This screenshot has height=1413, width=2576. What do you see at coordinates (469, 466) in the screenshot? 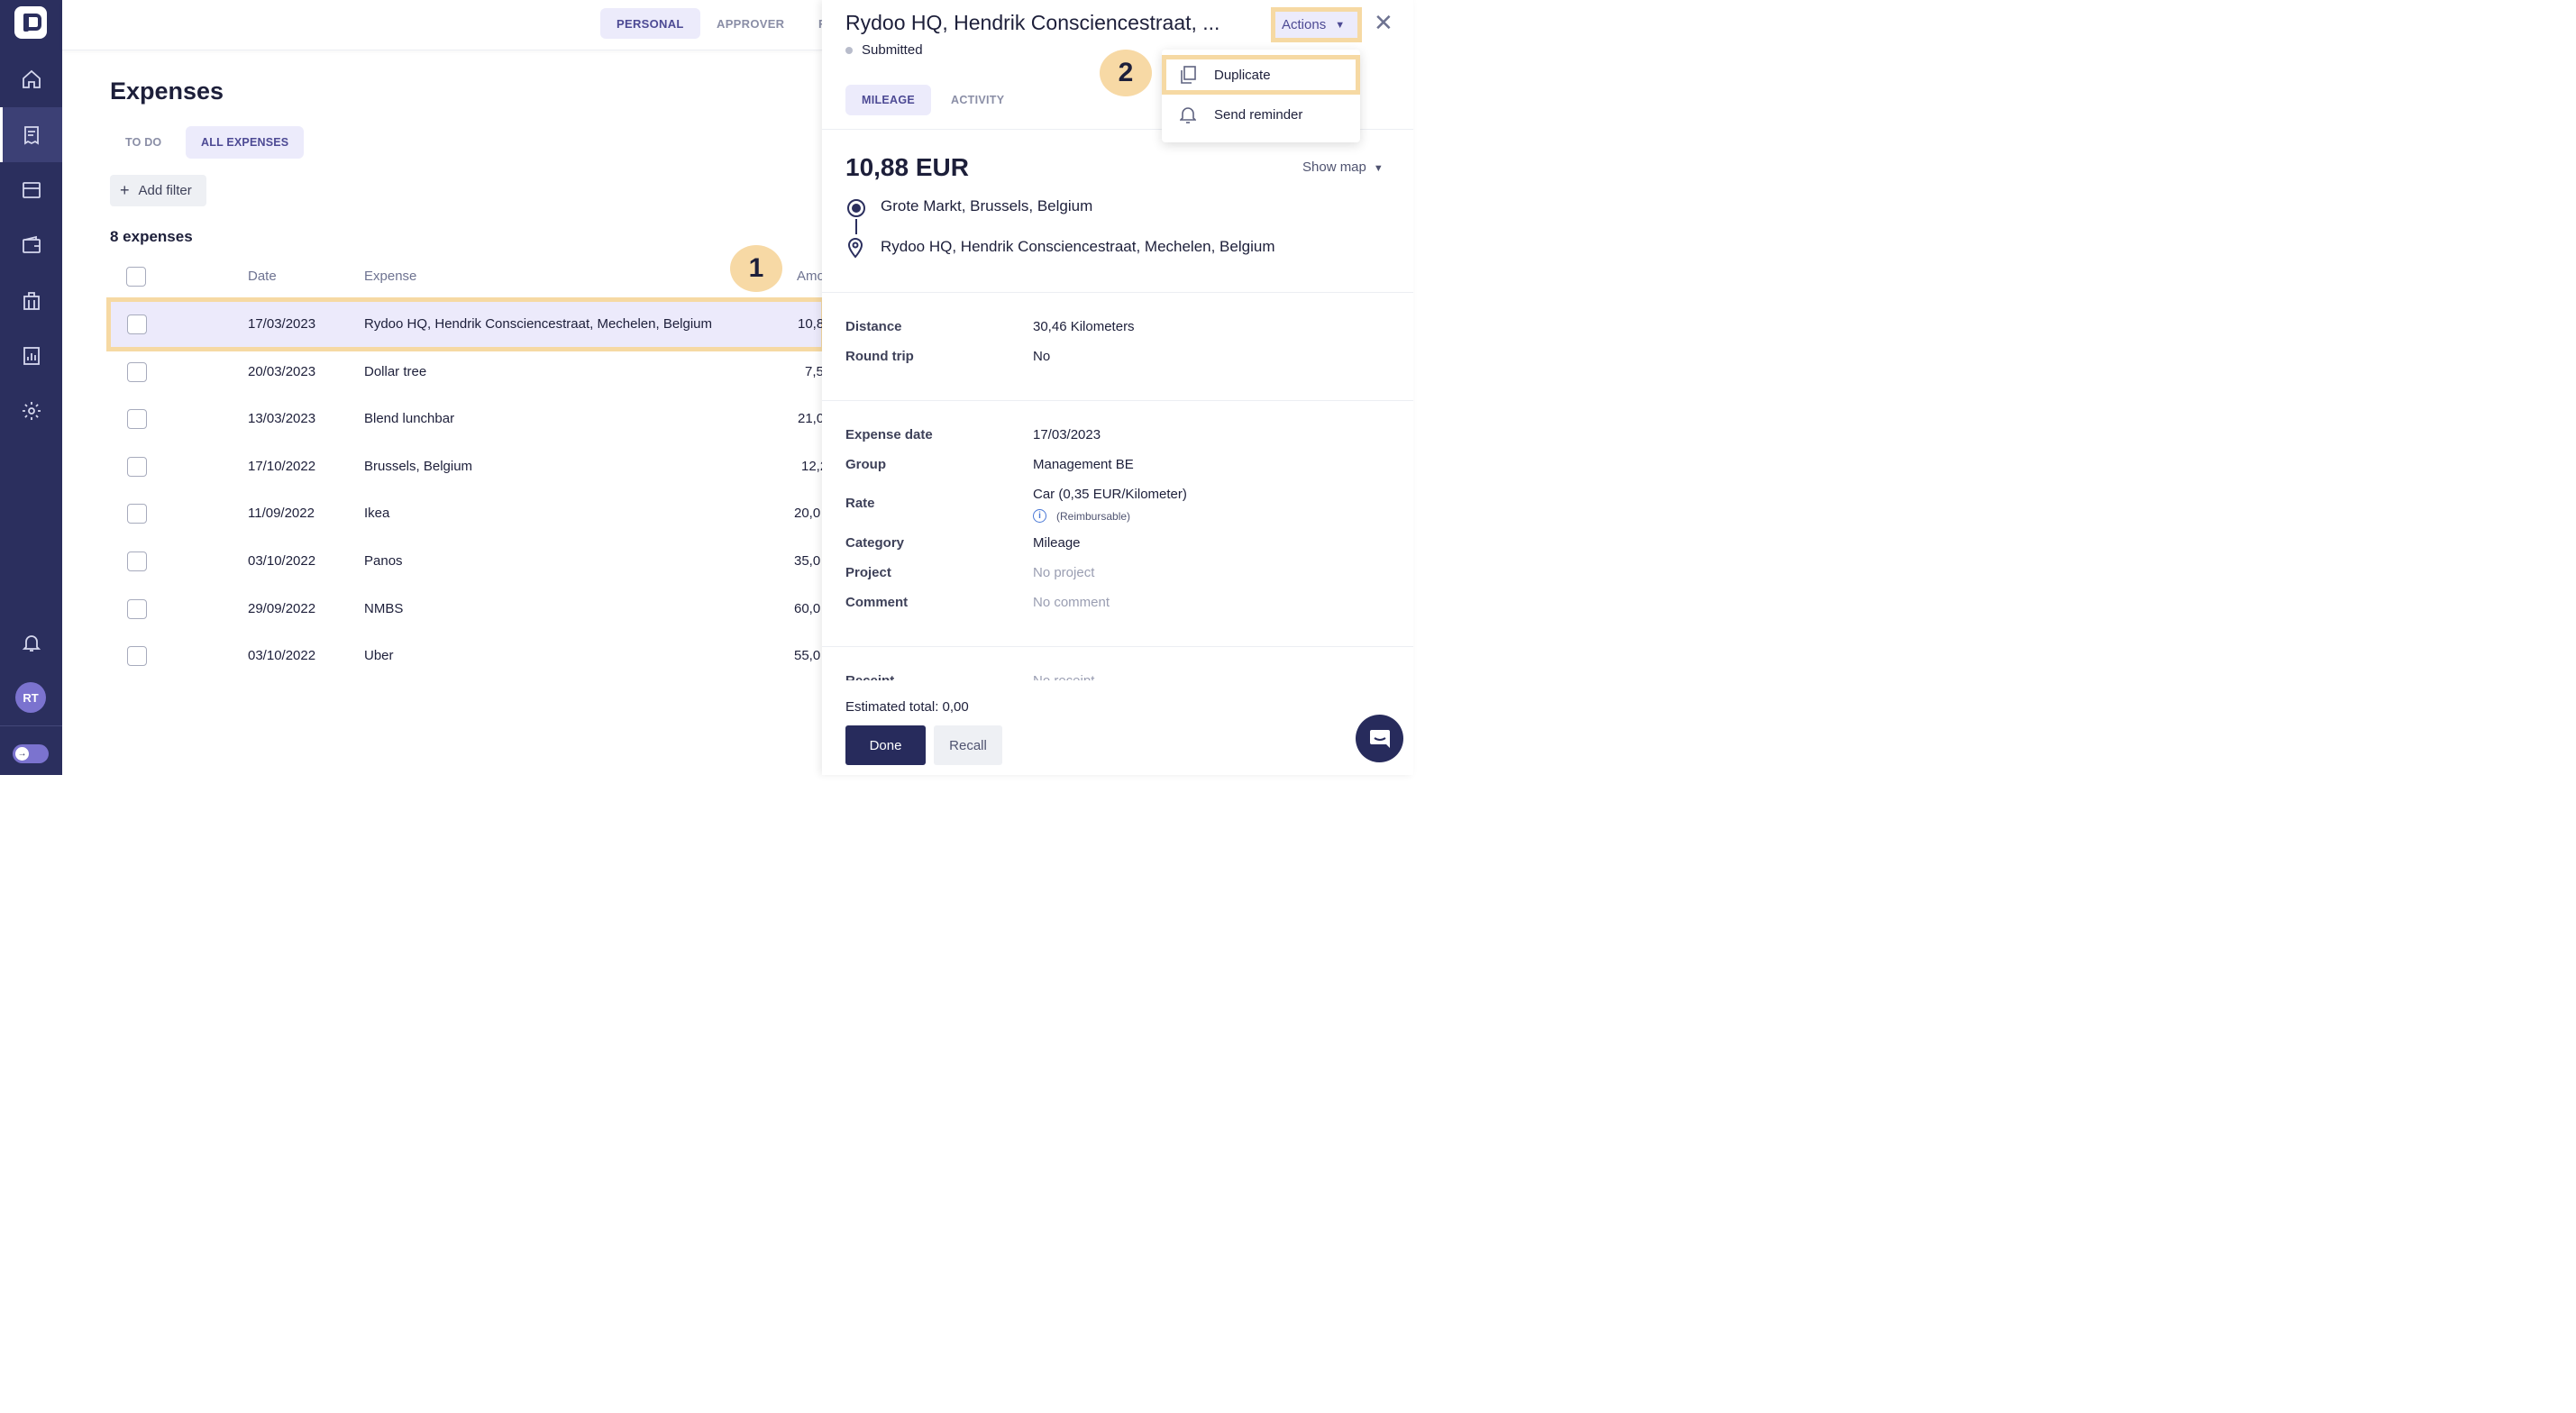
I see `table-row: 17/10/2022 Brussels, Belgium 12,2` at bounding box center [469, 466].